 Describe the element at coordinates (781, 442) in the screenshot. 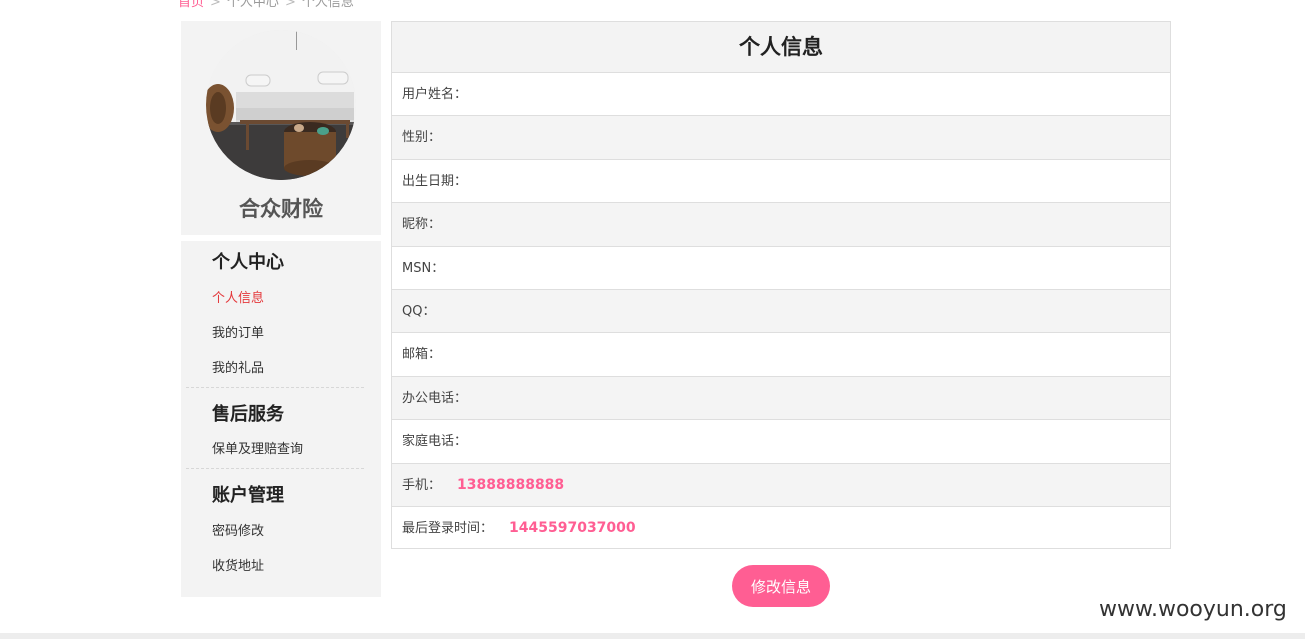

I see `info-row-home-phone: 家庭电话：` at that location.